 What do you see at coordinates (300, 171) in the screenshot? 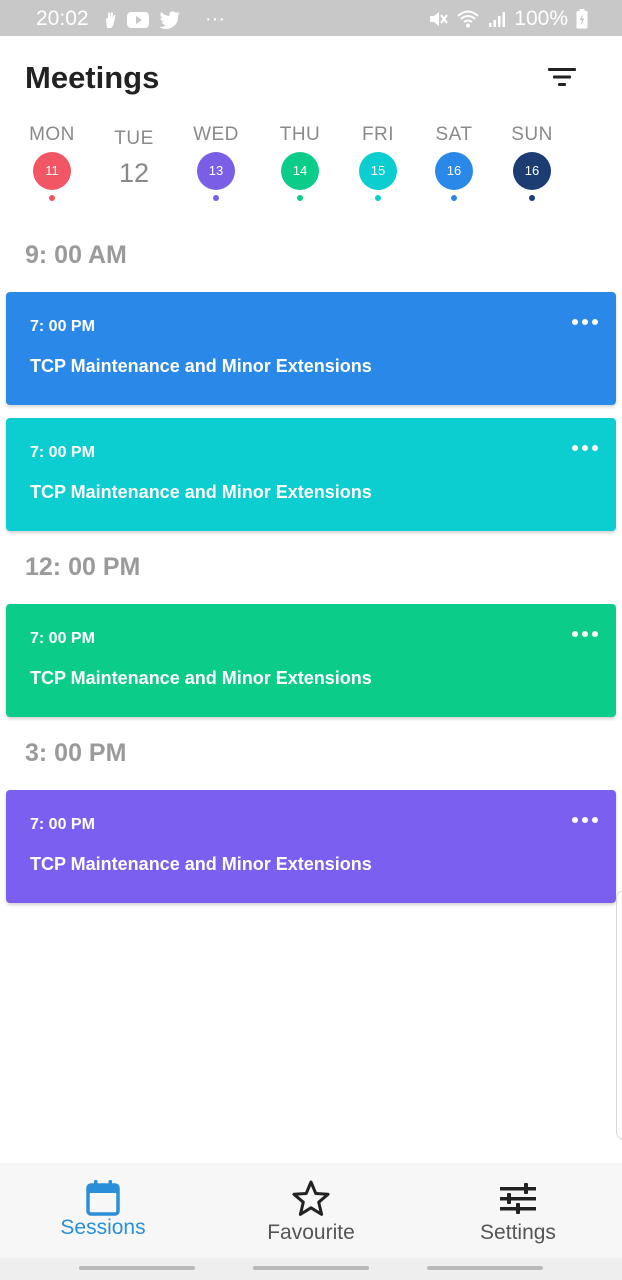
I see `day-date: 14` at bounding box center [300, 171].